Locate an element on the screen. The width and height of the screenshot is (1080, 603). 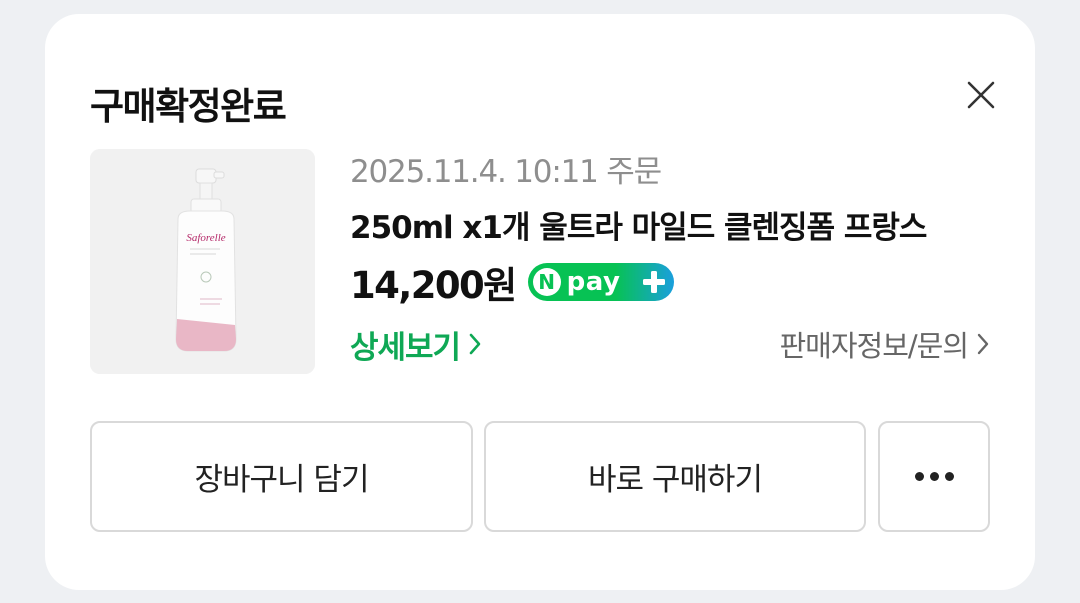
buy-now-button: 바로 구매하기 is located at coordinates (675, 476).